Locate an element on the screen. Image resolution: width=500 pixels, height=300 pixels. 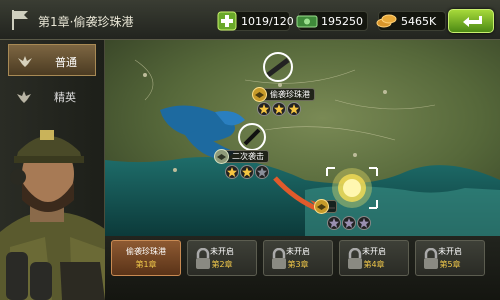
chapter-3-status: 未开启 is located at coordinates (298, 251).